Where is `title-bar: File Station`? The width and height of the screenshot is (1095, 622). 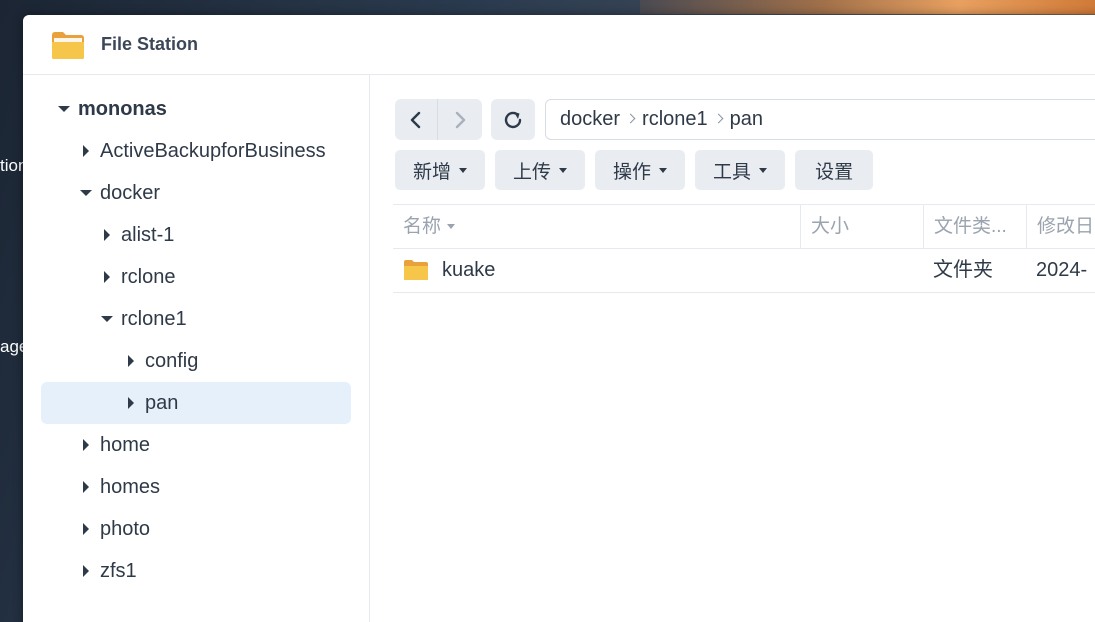 title-bar: File Station is located at coordinates (559, 45).